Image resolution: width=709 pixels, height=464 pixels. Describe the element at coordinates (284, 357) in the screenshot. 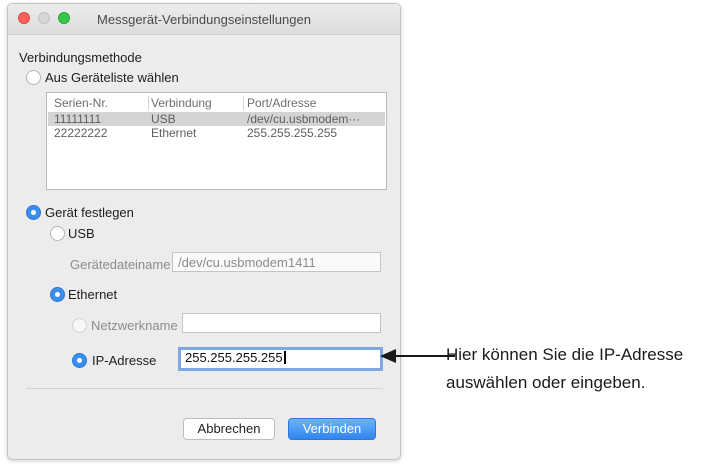

I see `text-cursor` at that location.